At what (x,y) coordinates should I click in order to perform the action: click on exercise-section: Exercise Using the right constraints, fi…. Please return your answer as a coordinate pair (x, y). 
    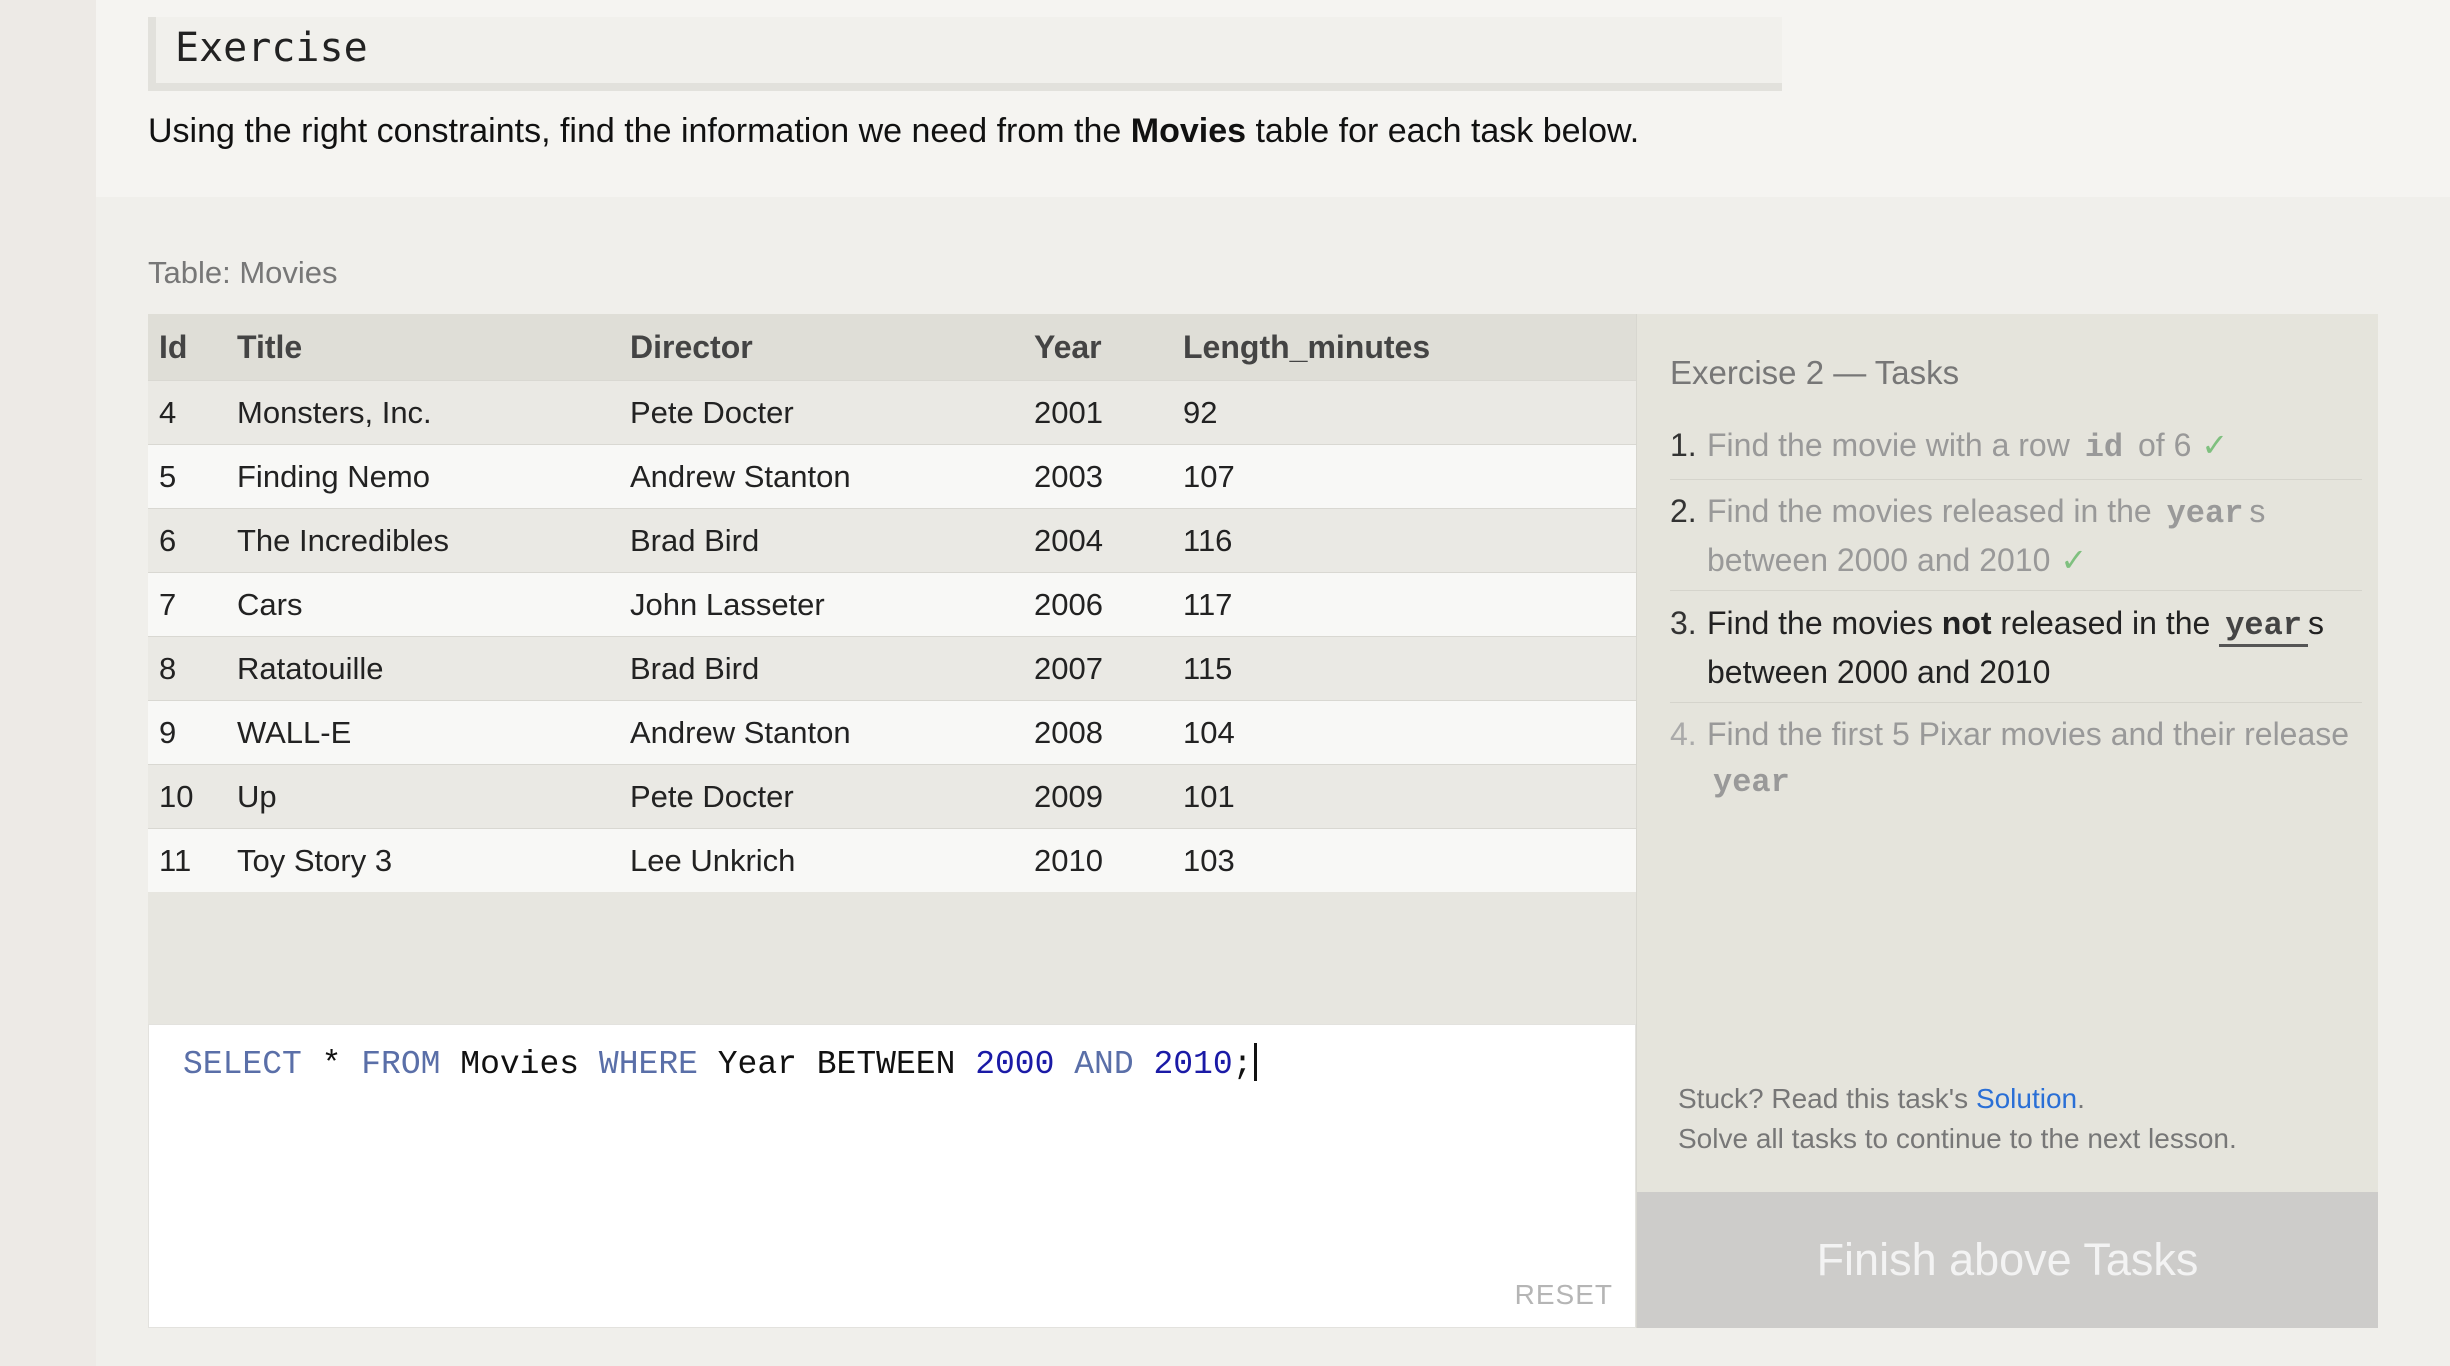
    Looking at the image, I should click on (1273, 98).